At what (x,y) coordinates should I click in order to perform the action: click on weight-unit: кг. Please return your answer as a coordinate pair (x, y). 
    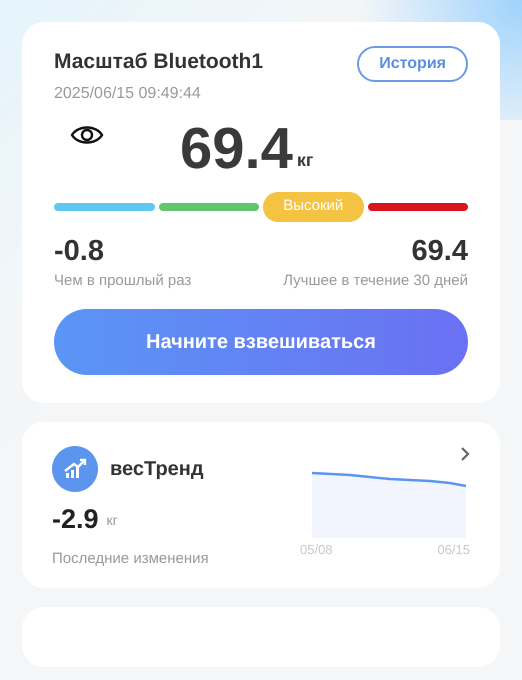
    Looking at the image, I should click on (305, 160).